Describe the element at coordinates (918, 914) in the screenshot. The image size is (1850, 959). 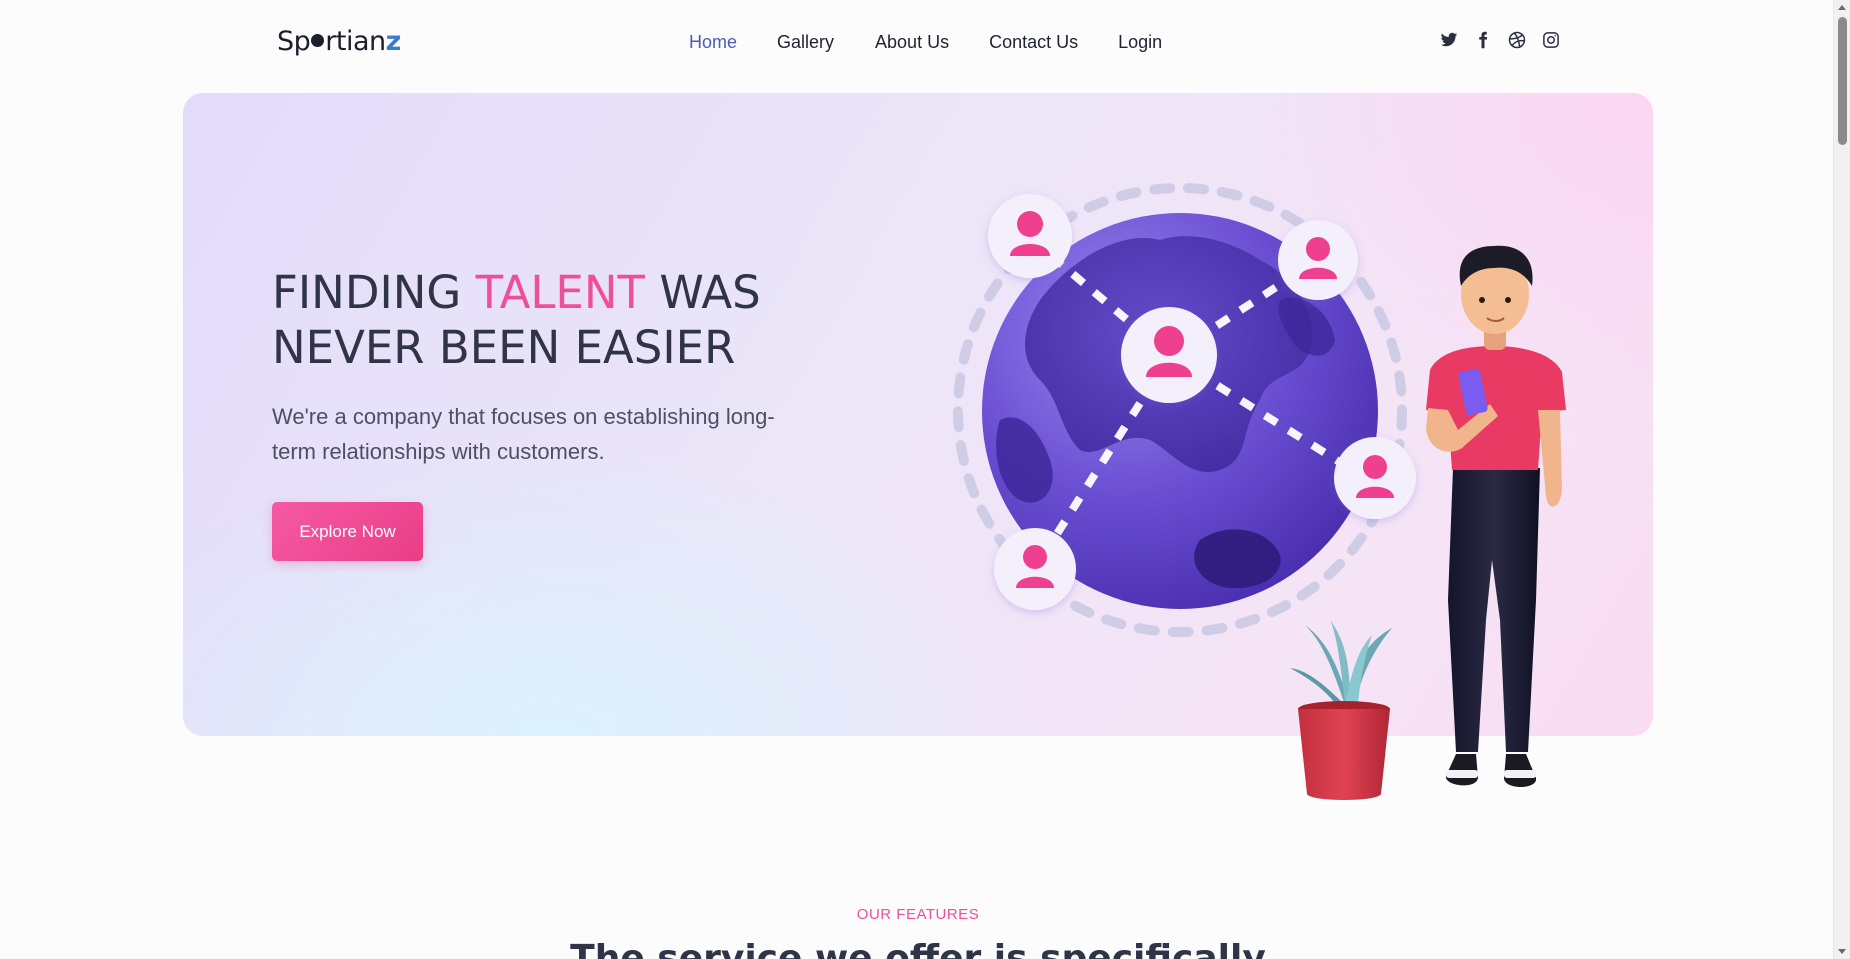
I see `features-eyebrow: OUR FEATURES` at that location.